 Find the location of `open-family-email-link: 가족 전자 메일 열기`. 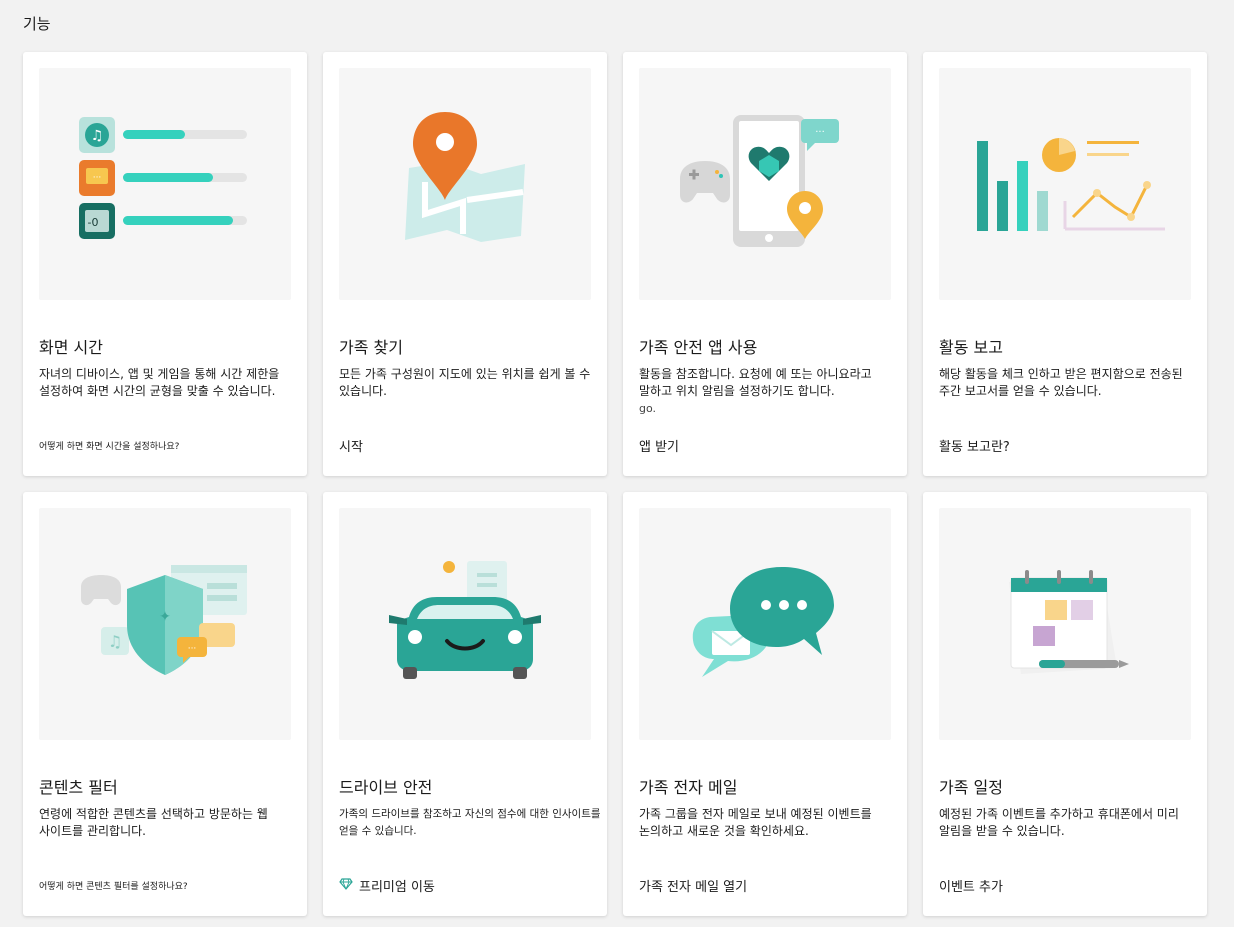

open-family-email-link: 가족 전자 메일 열기 is located at coordinates (693, 885).